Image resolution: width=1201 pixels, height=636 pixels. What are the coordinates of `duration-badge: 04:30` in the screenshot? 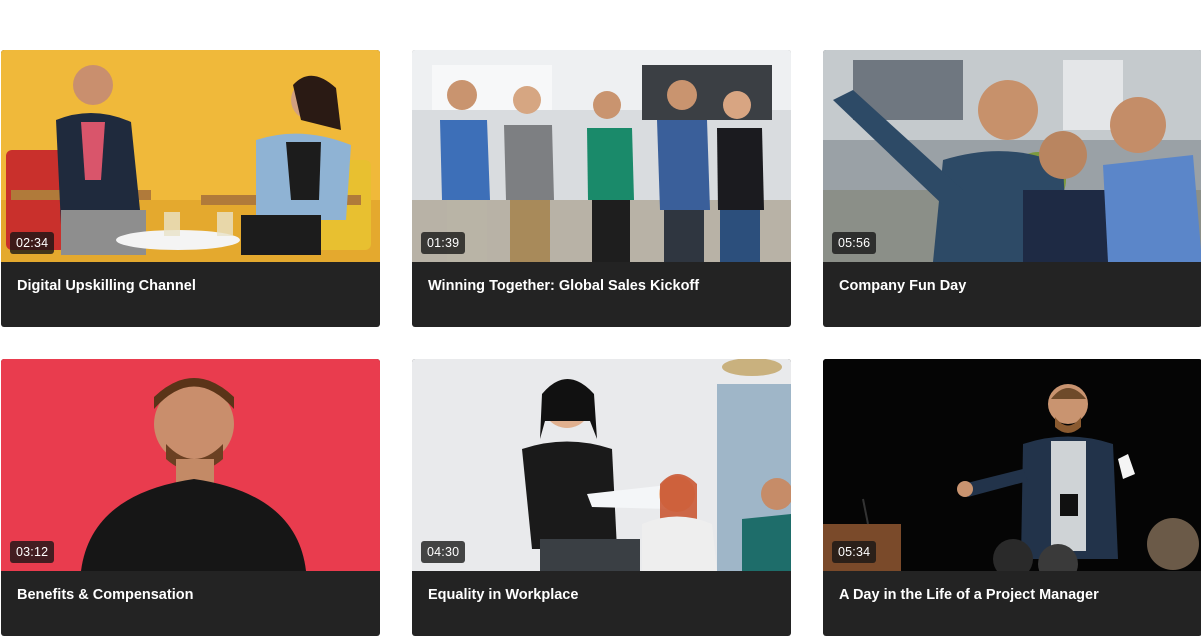 It's located at (443, 552).